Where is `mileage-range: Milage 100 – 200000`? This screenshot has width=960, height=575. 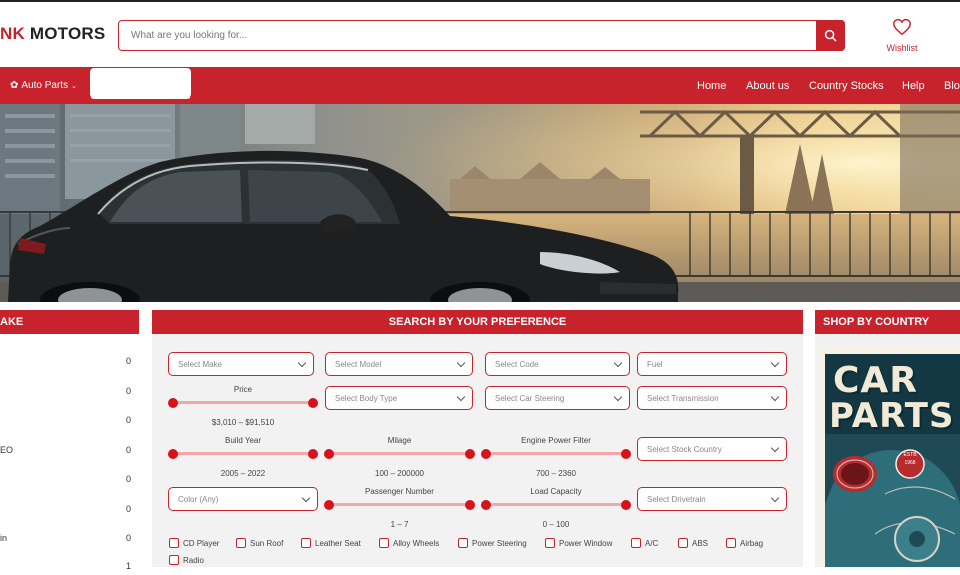 mileage-range: Milage 100 – 200000 is located at coordinates (399, 458).